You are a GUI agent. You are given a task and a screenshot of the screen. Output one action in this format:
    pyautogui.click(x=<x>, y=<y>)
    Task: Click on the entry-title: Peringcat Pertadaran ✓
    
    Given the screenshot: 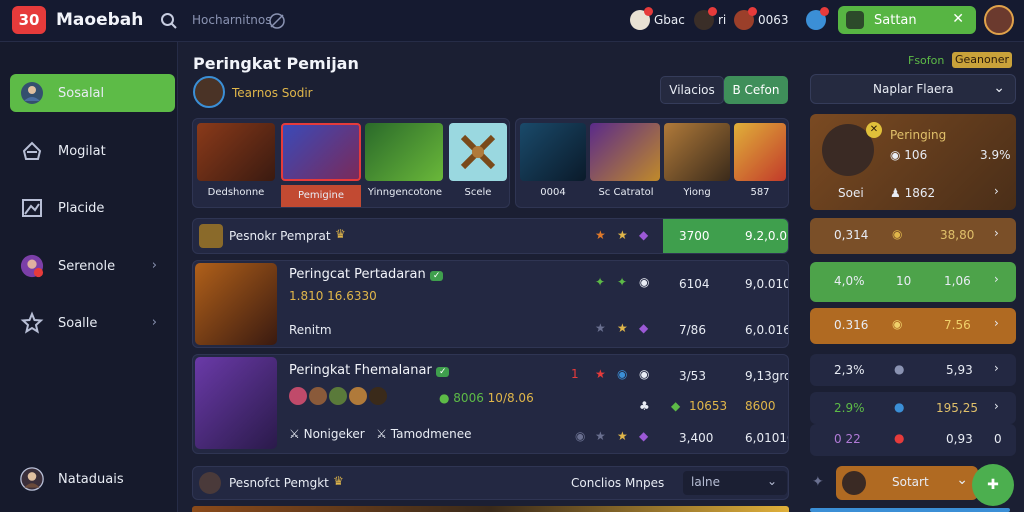 What is the action you would take?
    pyautogui.click(x=366, y=274)
    